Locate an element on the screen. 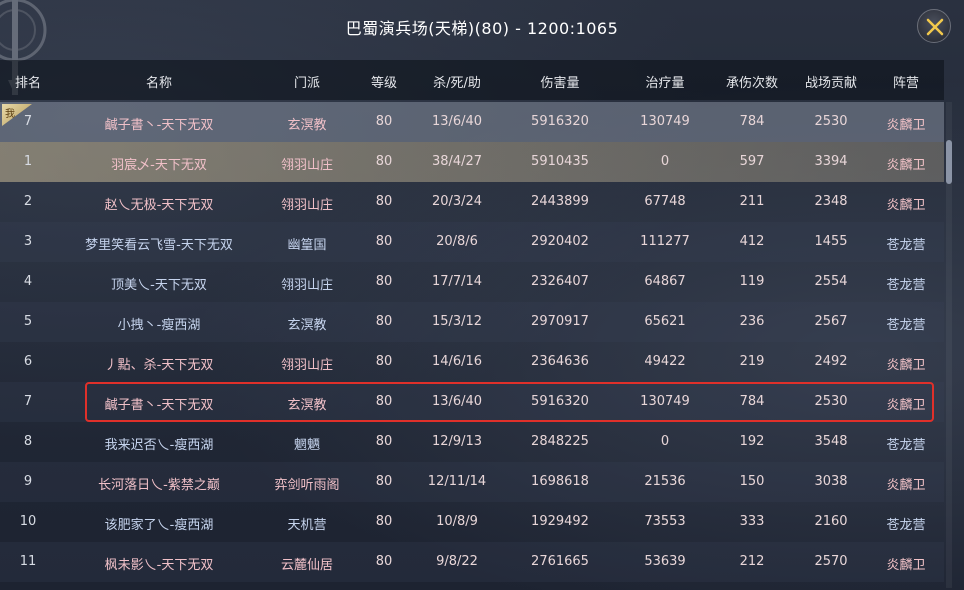  cell-contribution: 2554 is located at coordinates (831, 281).